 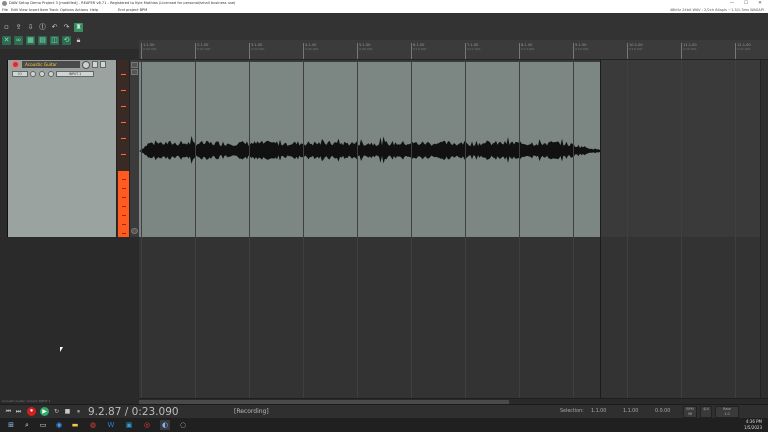 What do you see at coordinates (42, 74) in the screenshot?
I see `fx-button` at bounding box center [42, 74].